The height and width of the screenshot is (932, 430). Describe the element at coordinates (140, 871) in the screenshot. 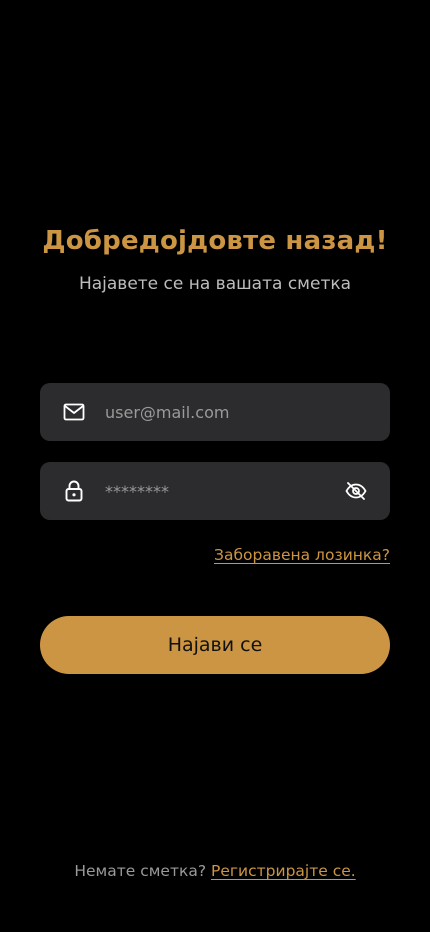

I see `no-account-text: Немате сметка?` at that location.